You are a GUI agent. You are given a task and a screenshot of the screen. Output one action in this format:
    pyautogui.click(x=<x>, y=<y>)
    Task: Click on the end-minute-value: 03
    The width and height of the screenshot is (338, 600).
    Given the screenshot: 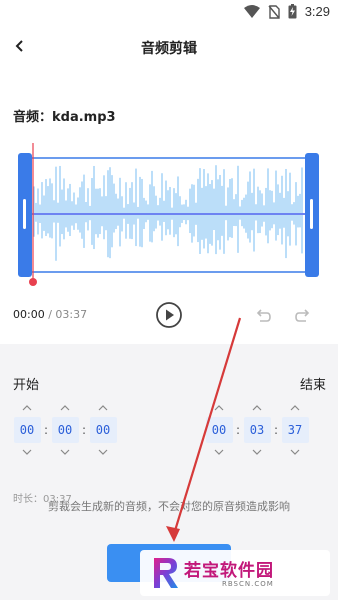 What is the action you would take?
    pyautogui.click(x=257, y=430)
    